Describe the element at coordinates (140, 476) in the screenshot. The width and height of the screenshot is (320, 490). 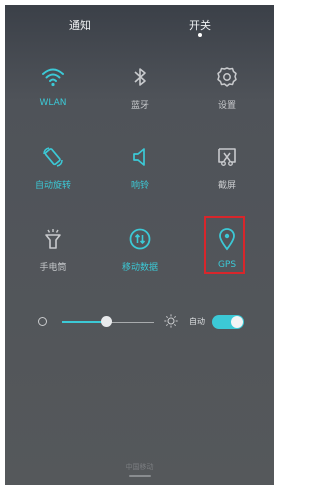
I see `drag-handle` at that location.